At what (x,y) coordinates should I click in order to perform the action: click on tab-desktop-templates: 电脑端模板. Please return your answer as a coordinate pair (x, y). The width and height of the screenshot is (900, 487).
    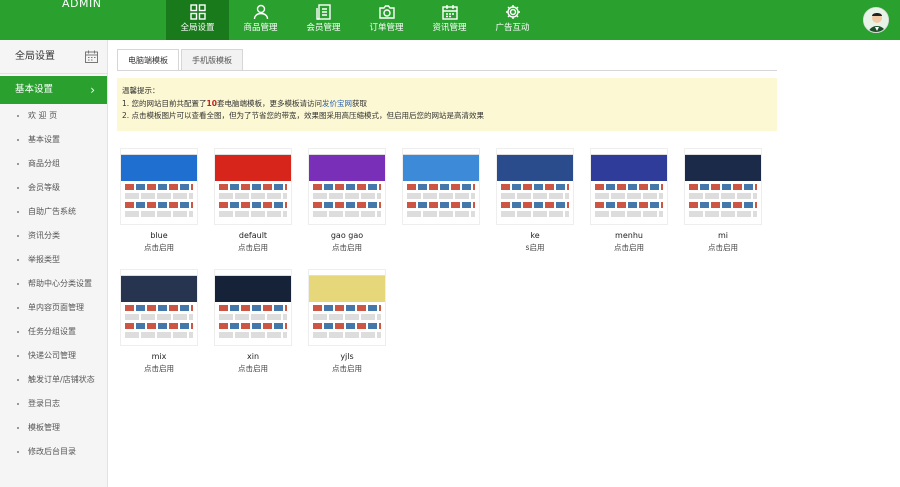
    Looking at the image, I should click on (148, 60).